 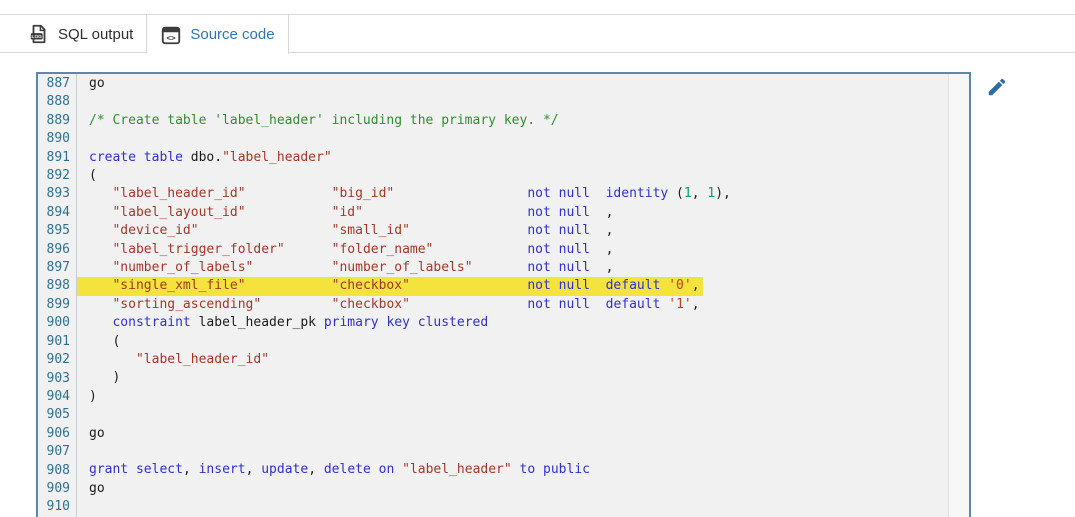 What do you see at coordinates (58, 360) in the screenshot?
I see `line-number: 902` at bounding box center [58, 360].